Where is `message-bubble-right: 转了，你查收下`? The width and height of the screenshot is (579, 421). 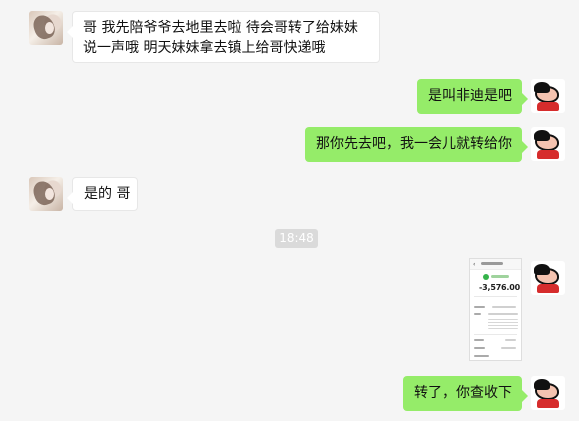 message-bubble-right: 转了，你查收下 is located at coordinates (465, 393).